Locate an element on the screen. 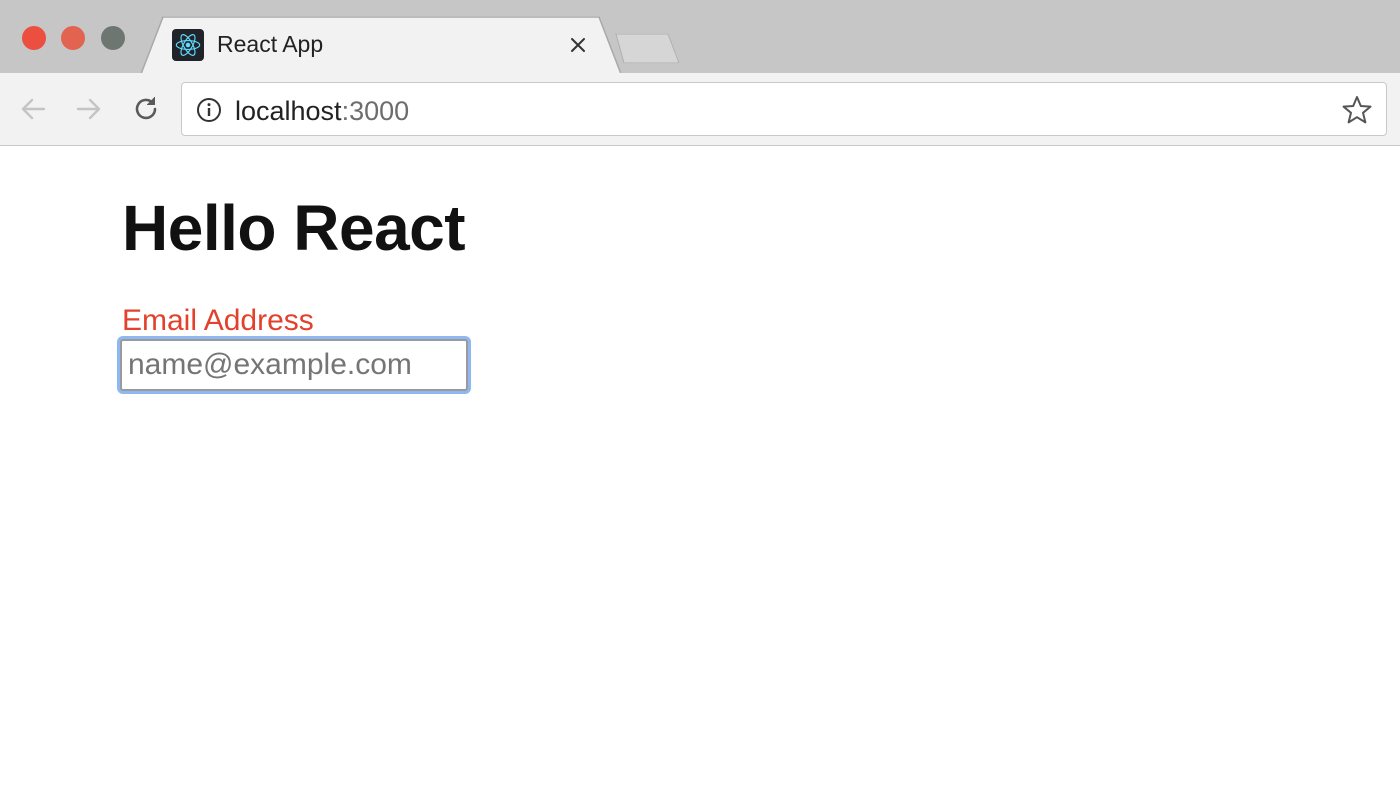  browser-toolbar: localhost:3000 is located at coordinates (700, 109).